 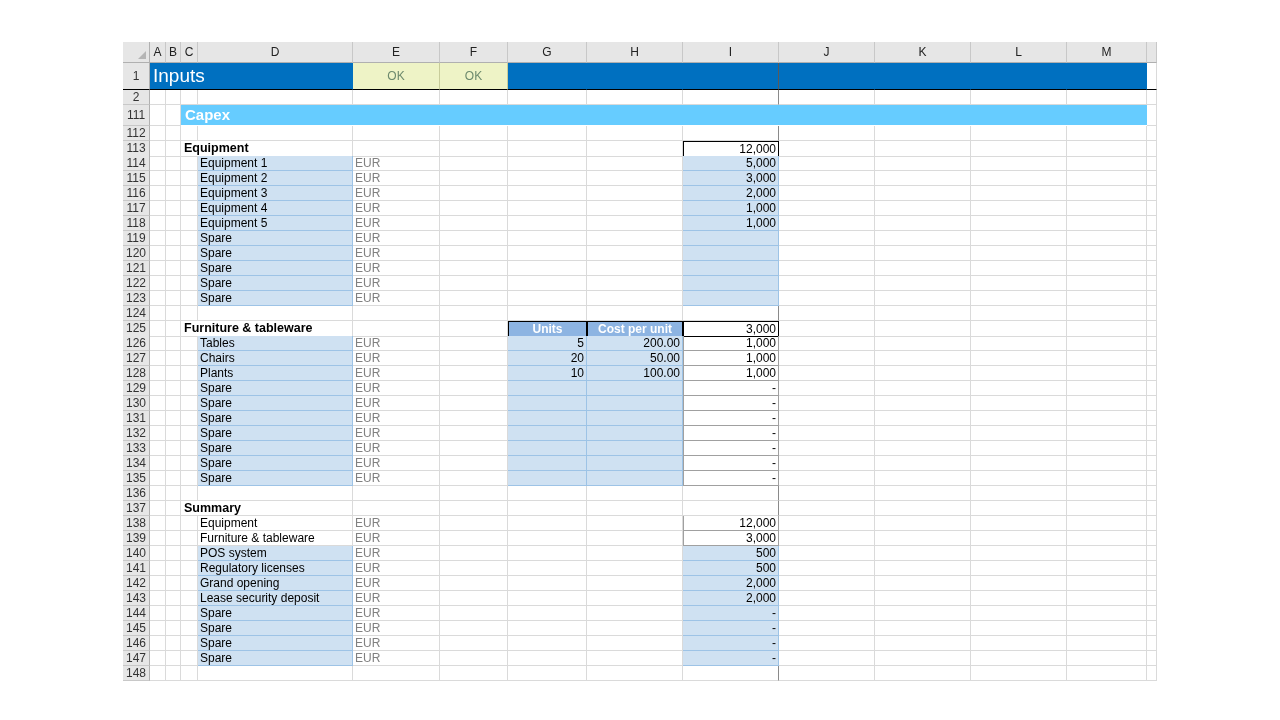 What do you see at coordinates (136, 433) in the screenshot?
I see `row-number: 132` at bounding box center [136, 433].